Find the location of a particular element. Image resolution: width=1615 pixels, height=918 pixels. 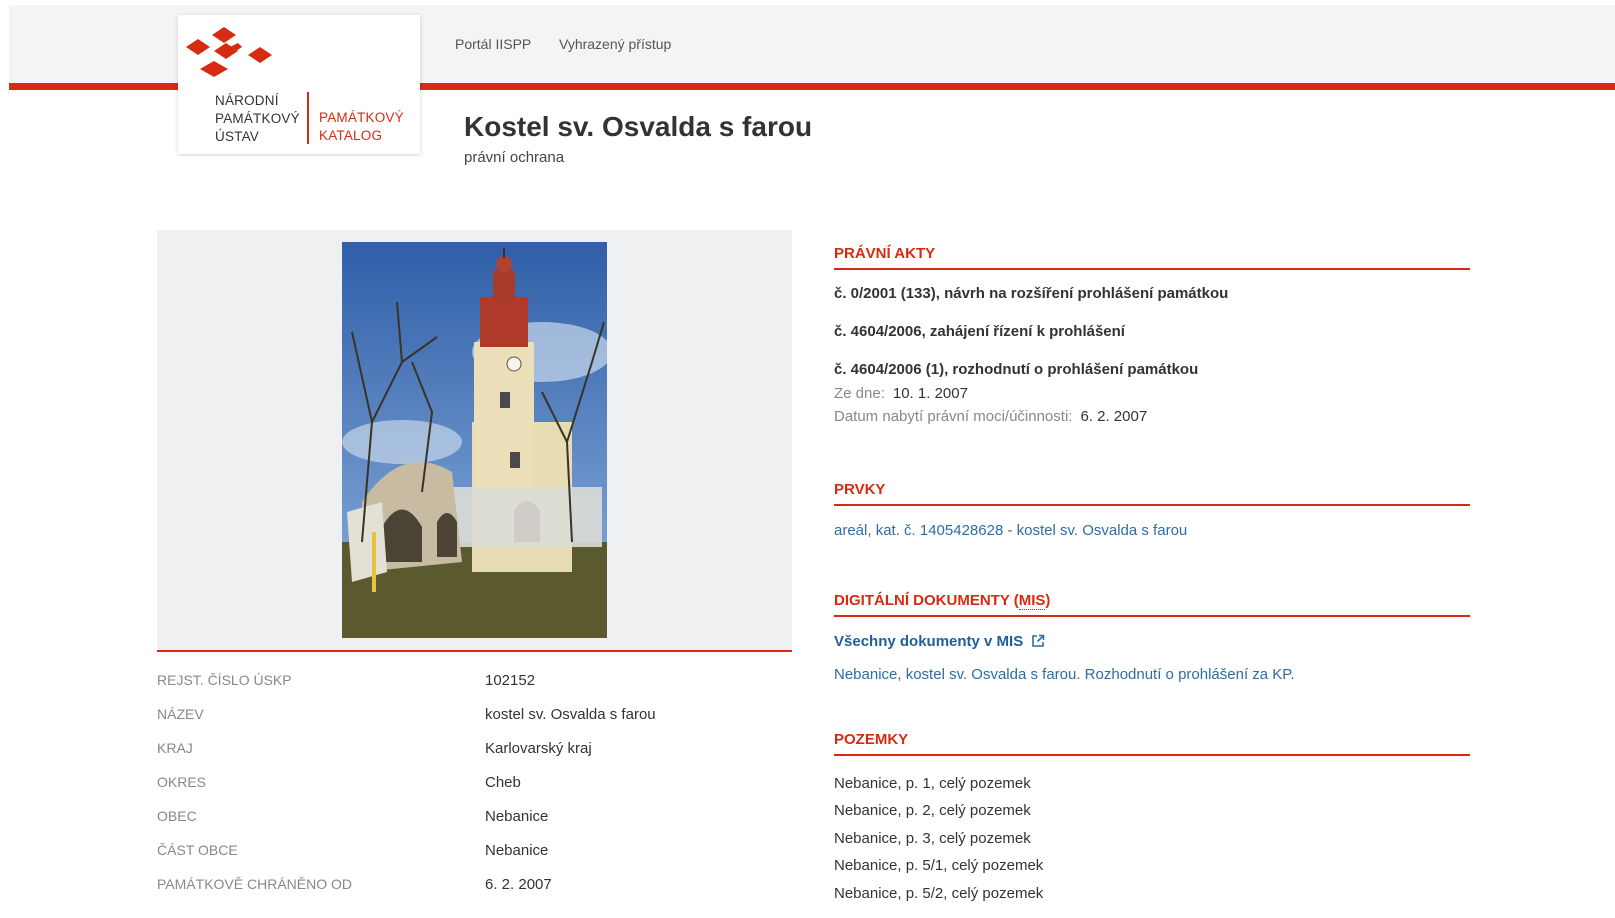

info-row-municipality: Obec Nebanice is located at coordinates (474, 820).